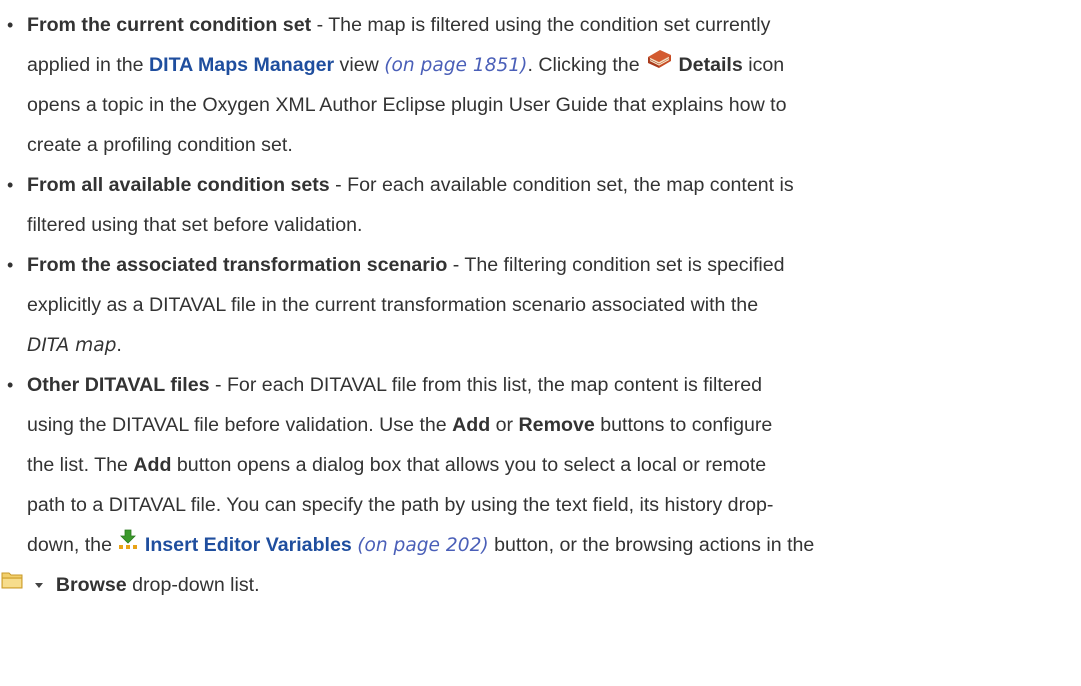 The width and height of the screenshot is (1081, 686). I want to click on dropdown-arrow-icon, so click(39, 584).